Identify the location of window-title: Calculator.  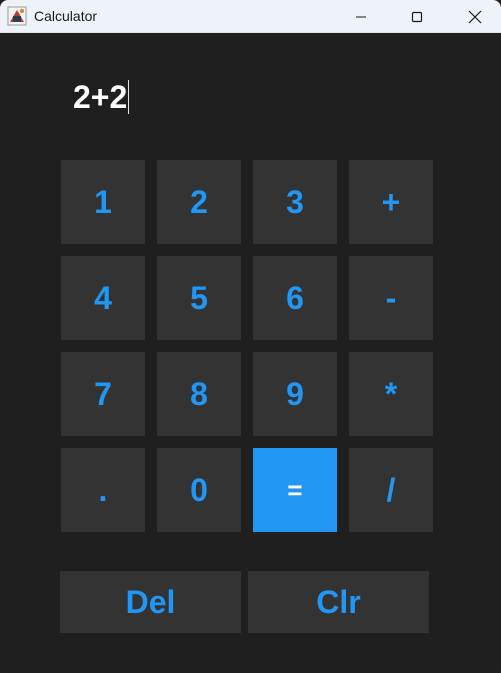
(66, 16).